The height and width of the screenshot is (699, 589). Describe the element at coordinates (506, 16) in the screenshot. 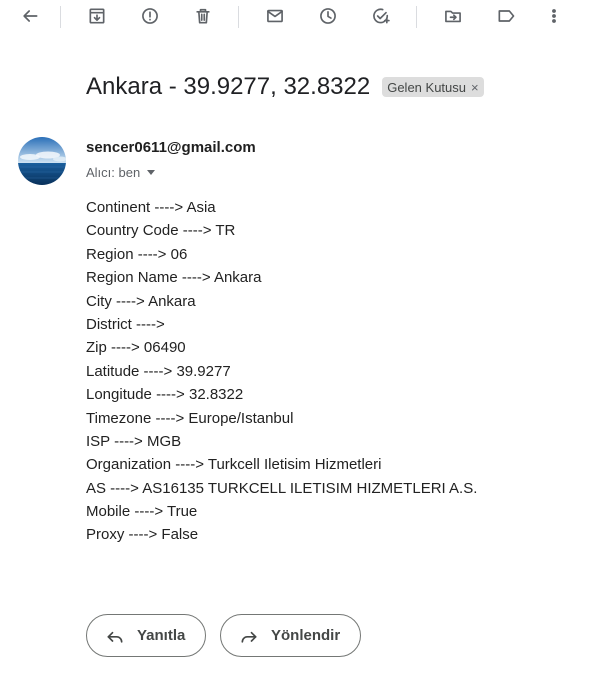

I see `labels-icon` at that location.